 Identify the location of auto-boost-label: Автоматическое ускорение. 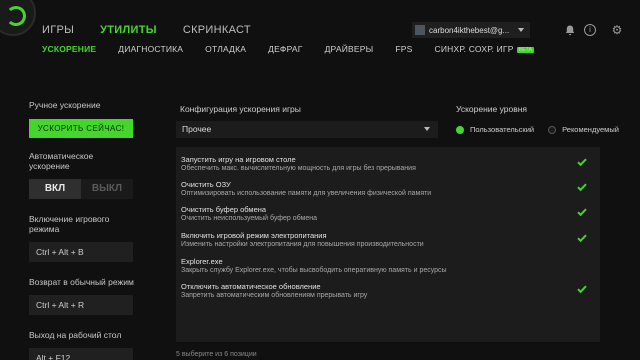
(61, 161).